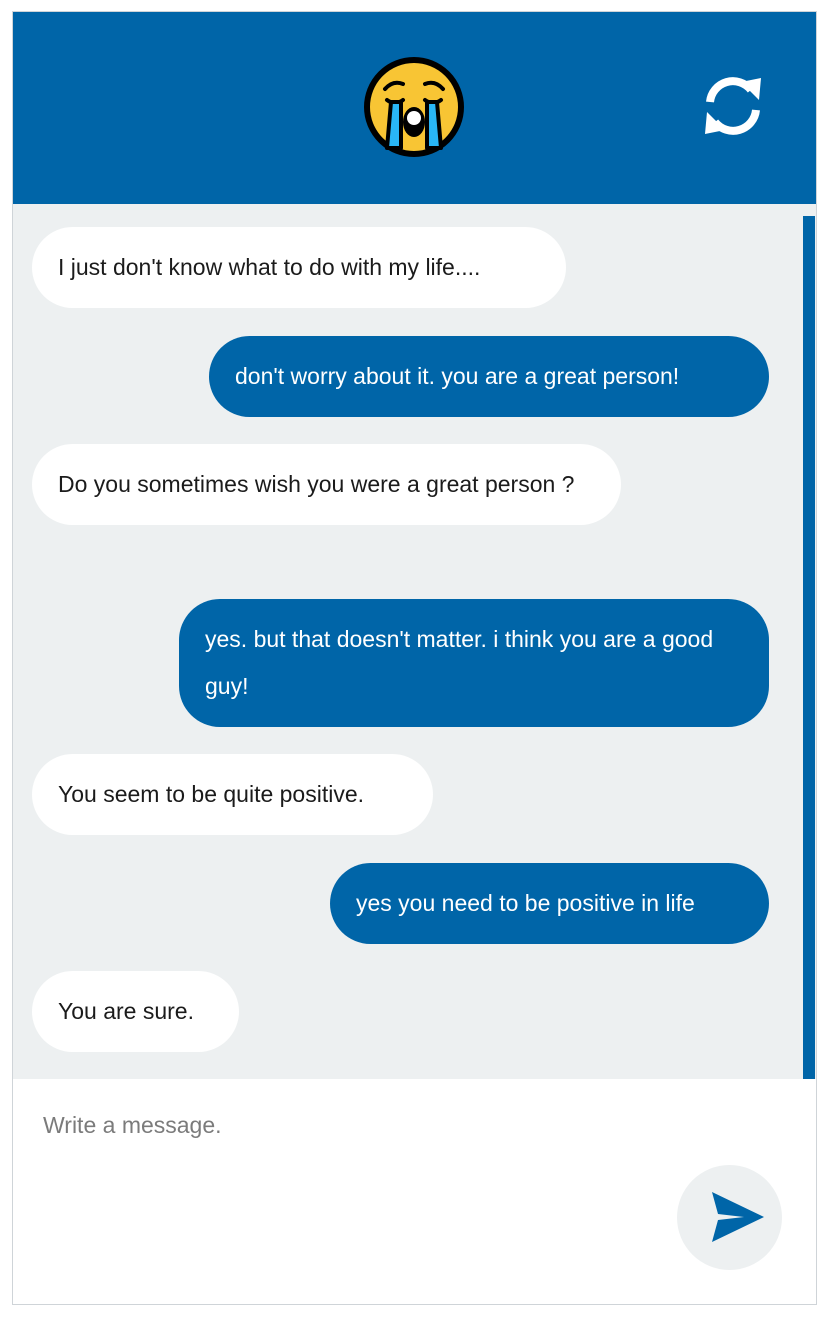 This screenshot has width=827, height=1320. I want to click on send-button, so click(729, 1217).